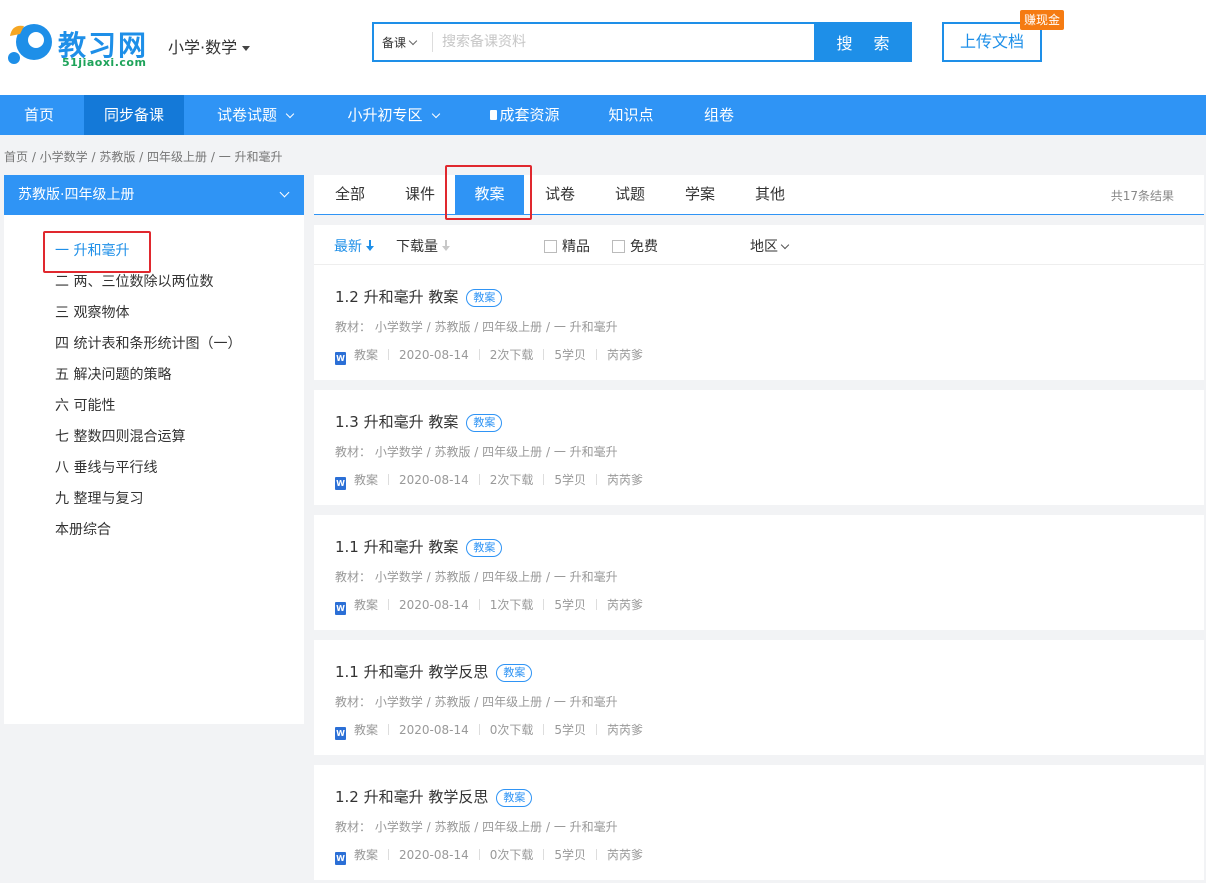  What do you see at coordinates (525, 115) in the screenshot?
I see `nav-item-resource-sets: 成套资源` at bounding box center [525, 115].